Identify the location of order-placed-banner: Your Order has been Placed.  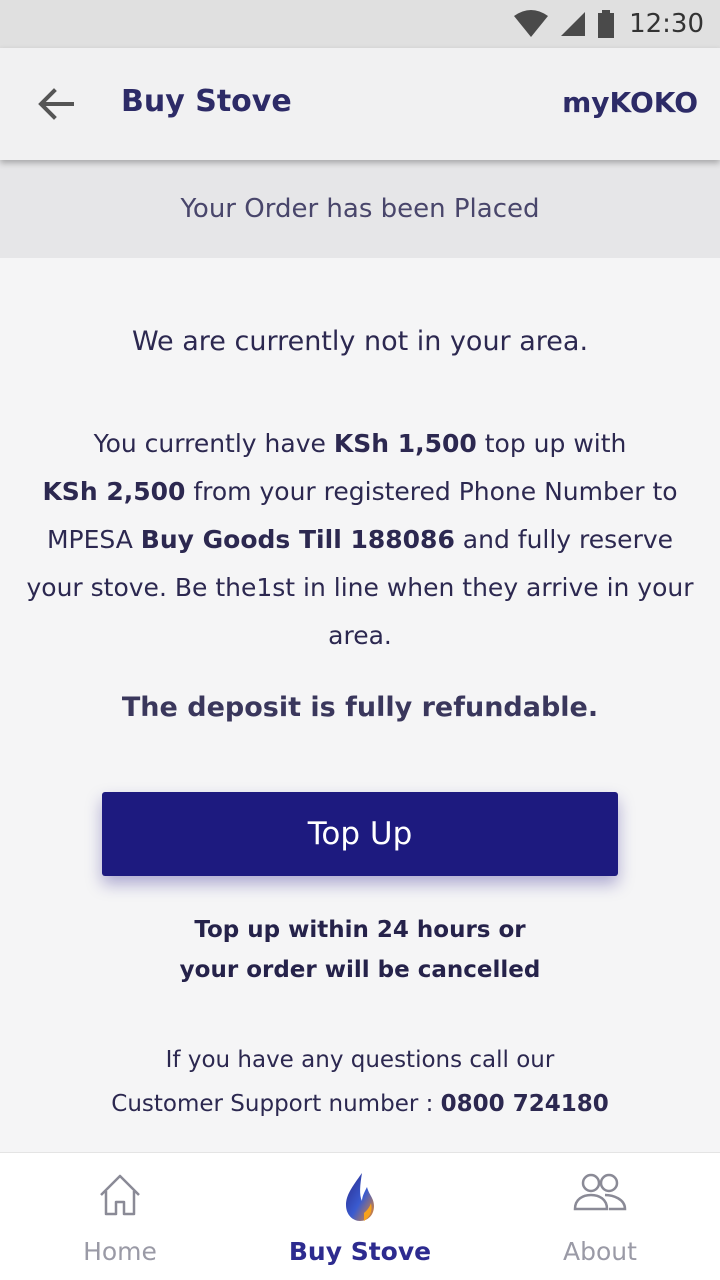
(360, 209).